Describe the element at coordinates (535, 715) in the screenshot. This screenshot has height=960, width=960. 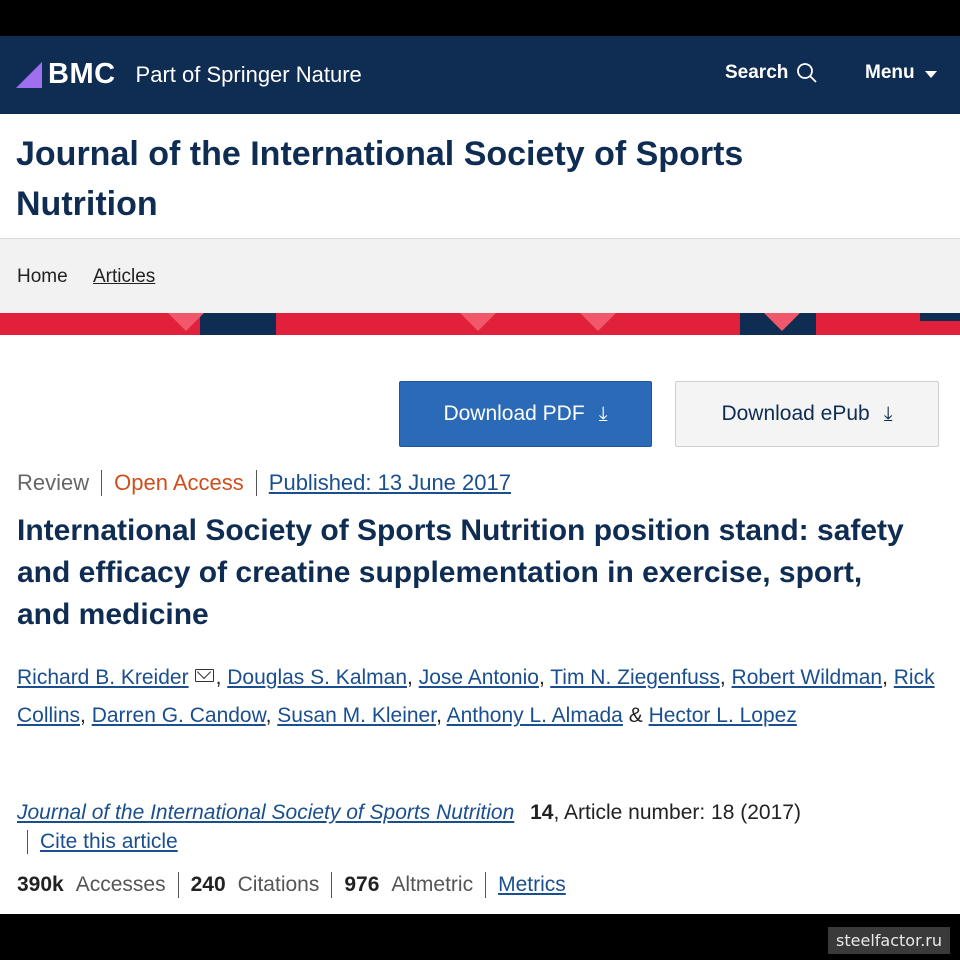
I see `author-link: Anthony L. Almada` at that location.